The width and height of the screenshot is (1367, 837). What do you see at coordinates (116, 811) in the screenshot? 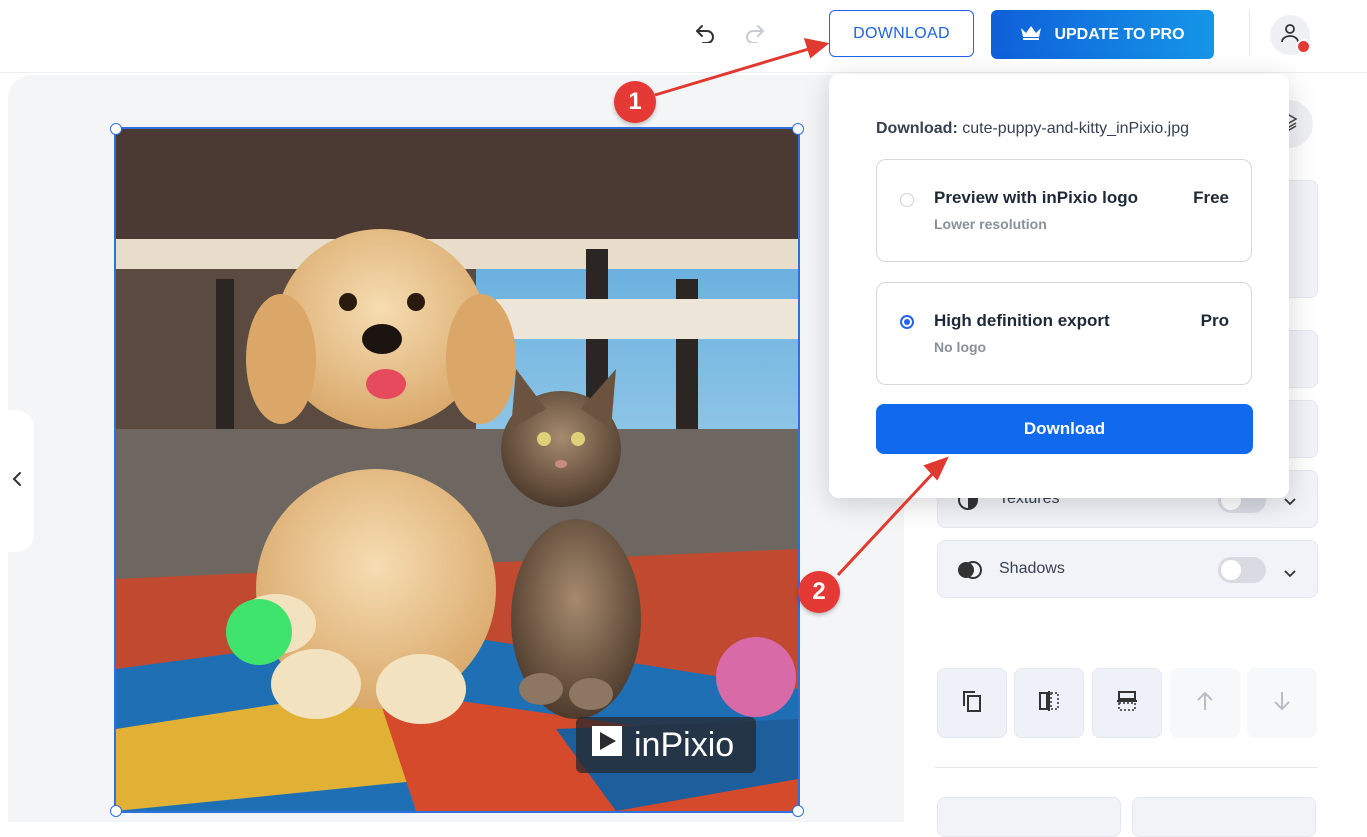
I see `resize-handle-bottom-left` at bounding box center [116, 811].